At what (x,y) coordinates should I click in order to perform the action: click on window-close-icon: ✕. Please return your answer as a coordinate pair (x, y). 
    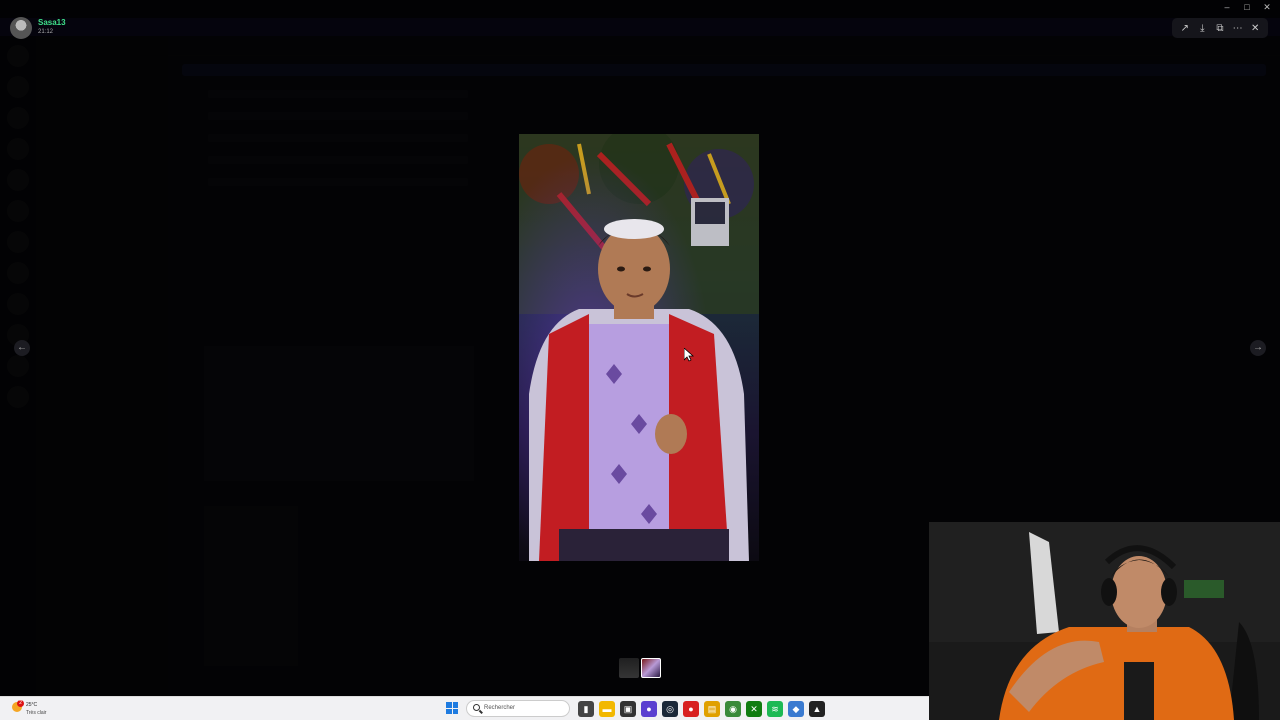
    Looking at the image, I should click on (1267, 7).